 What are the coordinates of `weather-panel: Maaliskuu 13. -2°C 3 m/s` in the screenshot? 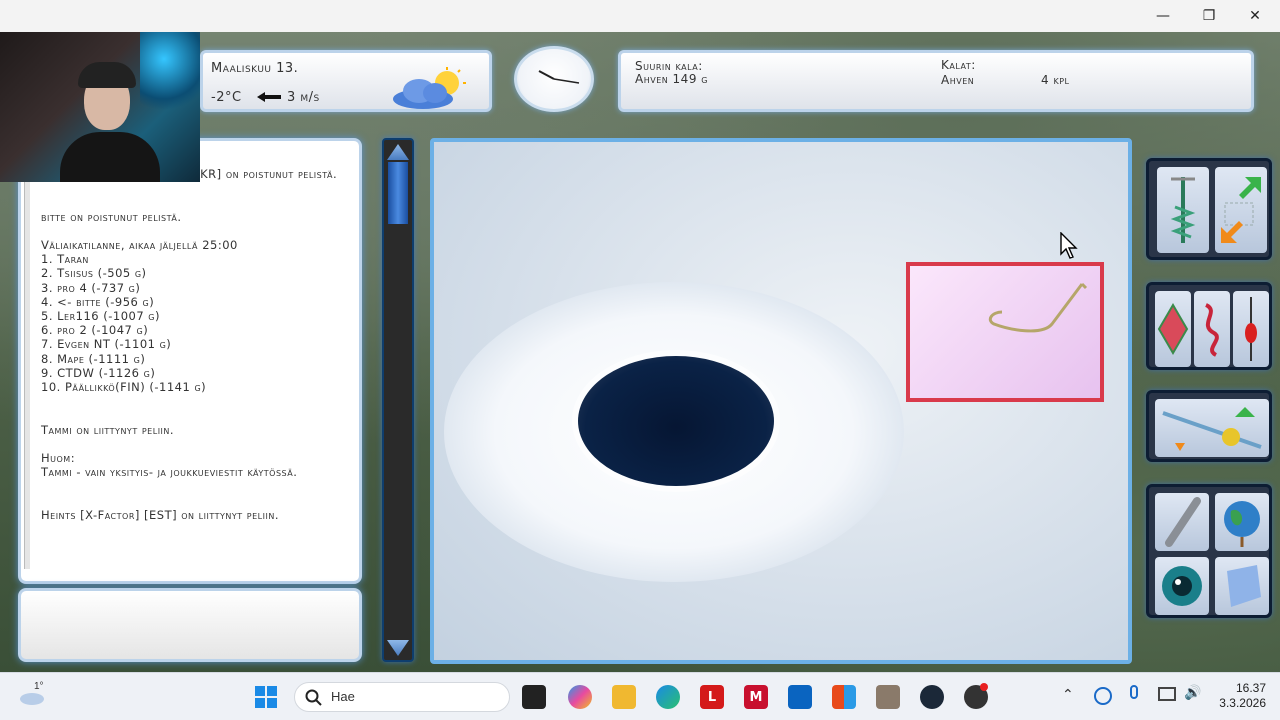 It's located at (346, 81).